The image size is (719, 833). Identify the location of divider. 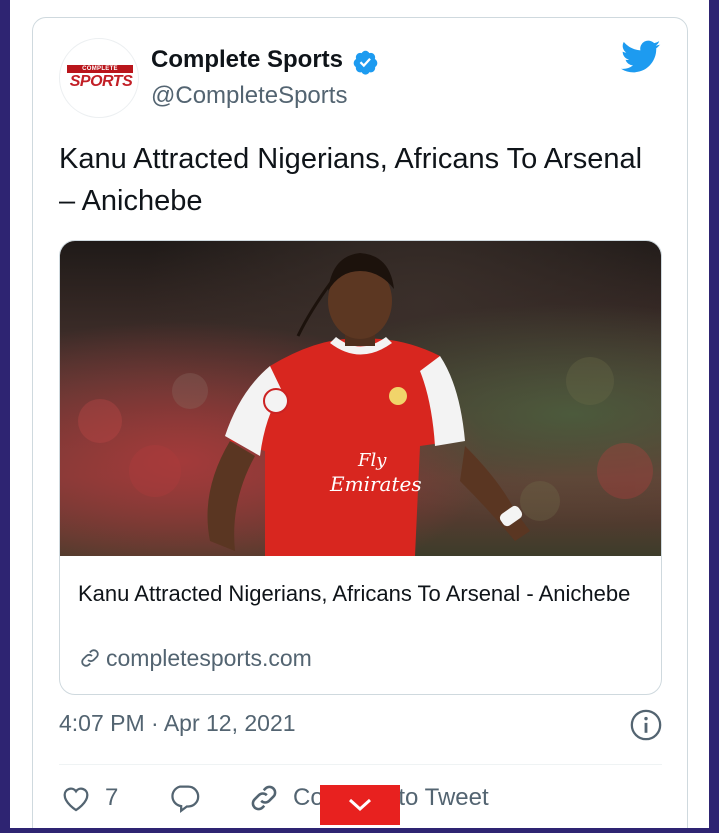
(360, 764).